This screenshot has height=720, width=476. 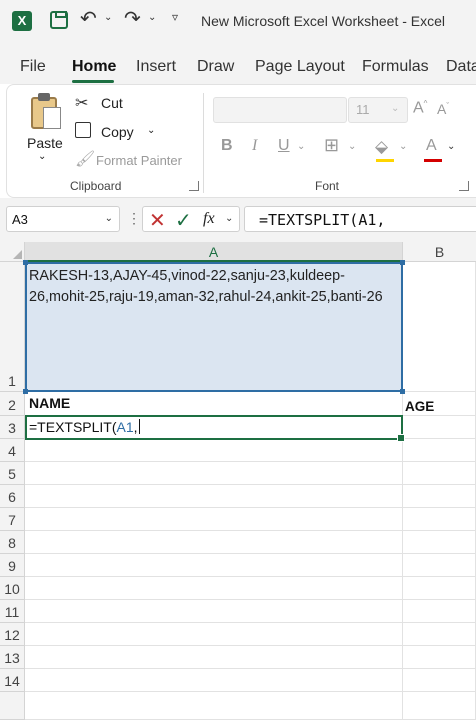 What do you see at coordinates (214, 252) in the screenshot?
I see `column-header-a: A` at bounding box center [214, 252].